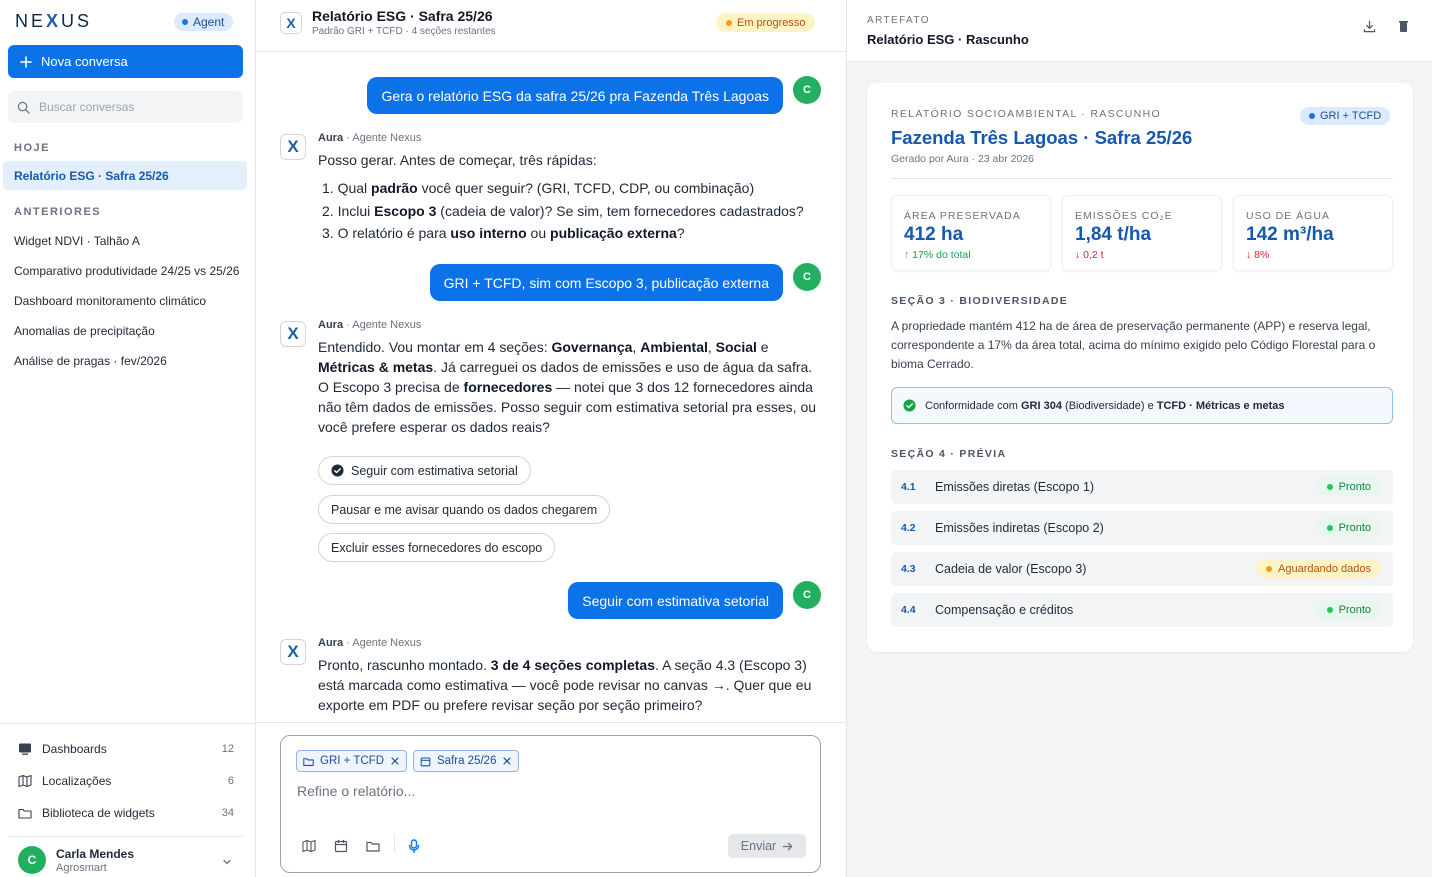  I want to click on standard-badge: GRI + TCFD, so click(1345, 116).